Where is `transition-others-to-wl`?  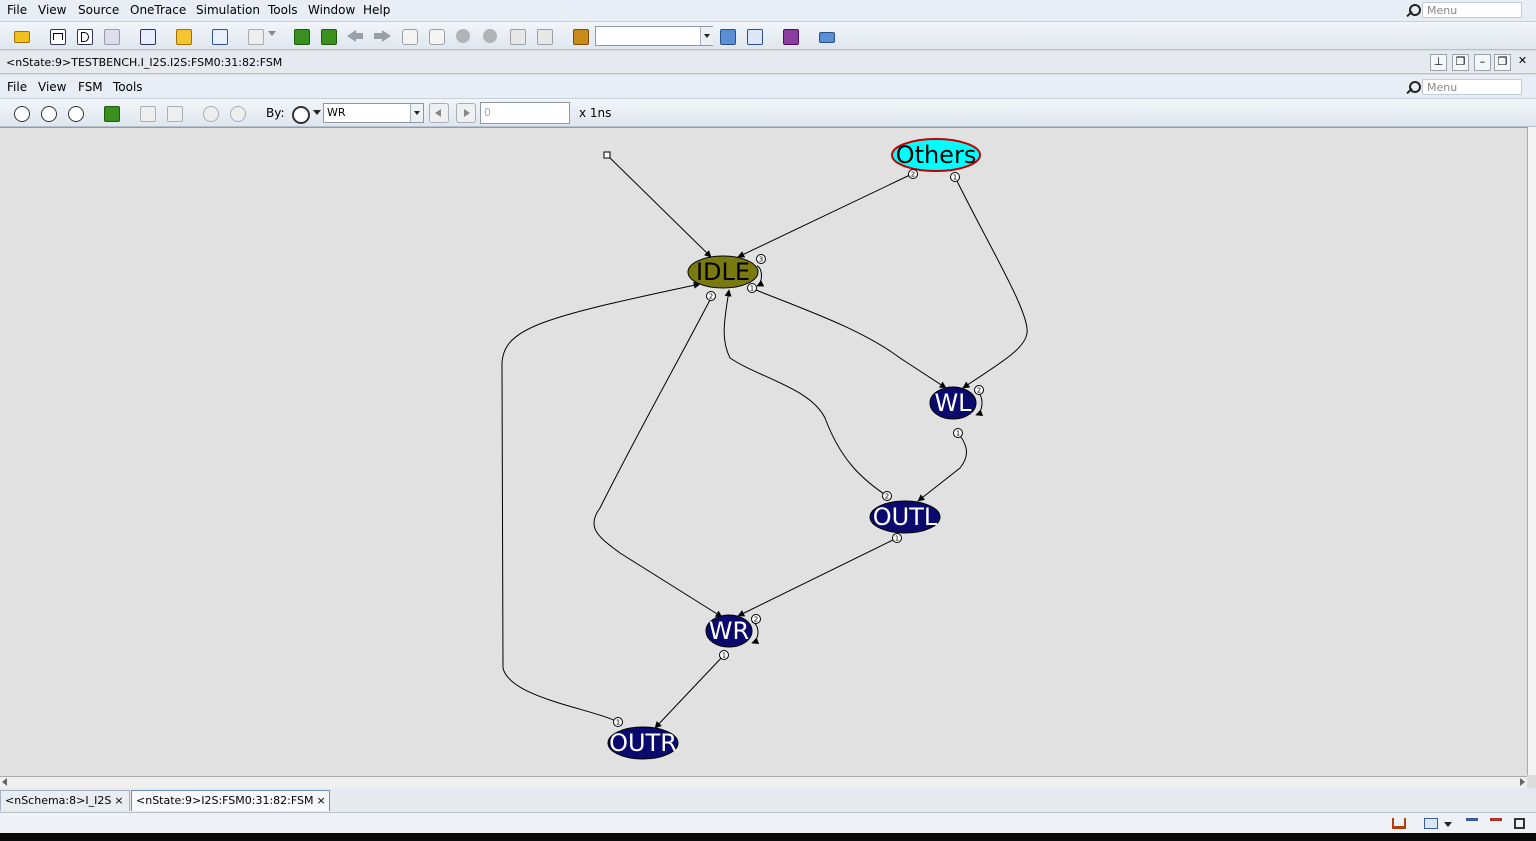 transition-others-to-wl is located at coordinates (991, 282).